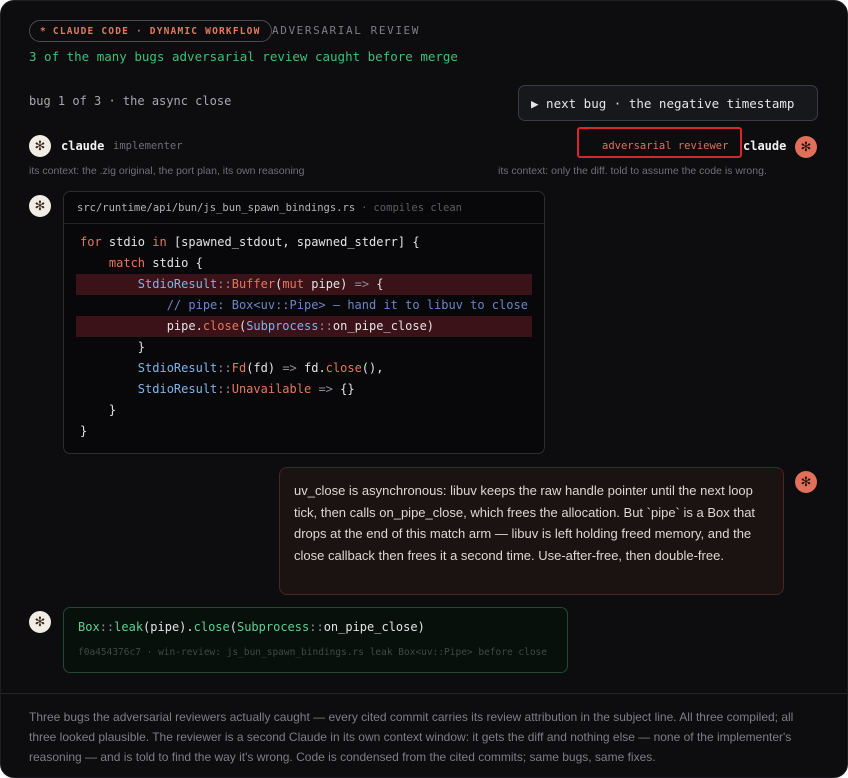 The height and width of the screenshot is (778, 848). What do you see at coordinates (246, 389) in the screenshot?
I see `code-line: StdioResult::Unavailable => {}` at bounding box center [246, 389].